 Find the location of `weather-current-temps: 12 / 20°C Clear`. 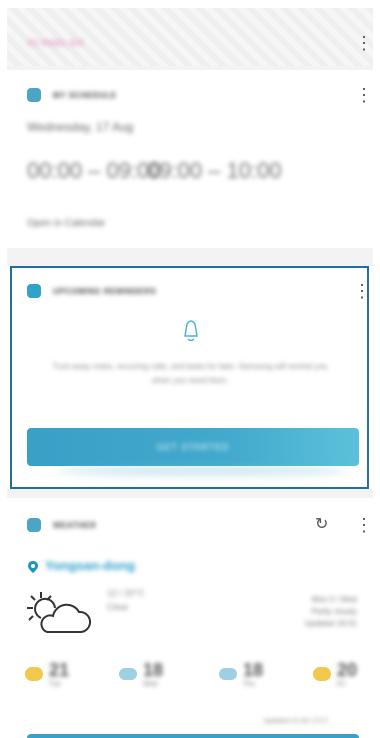

weather-current-temps: 12 / 20°C Clear is located at coordinates (126, 600).